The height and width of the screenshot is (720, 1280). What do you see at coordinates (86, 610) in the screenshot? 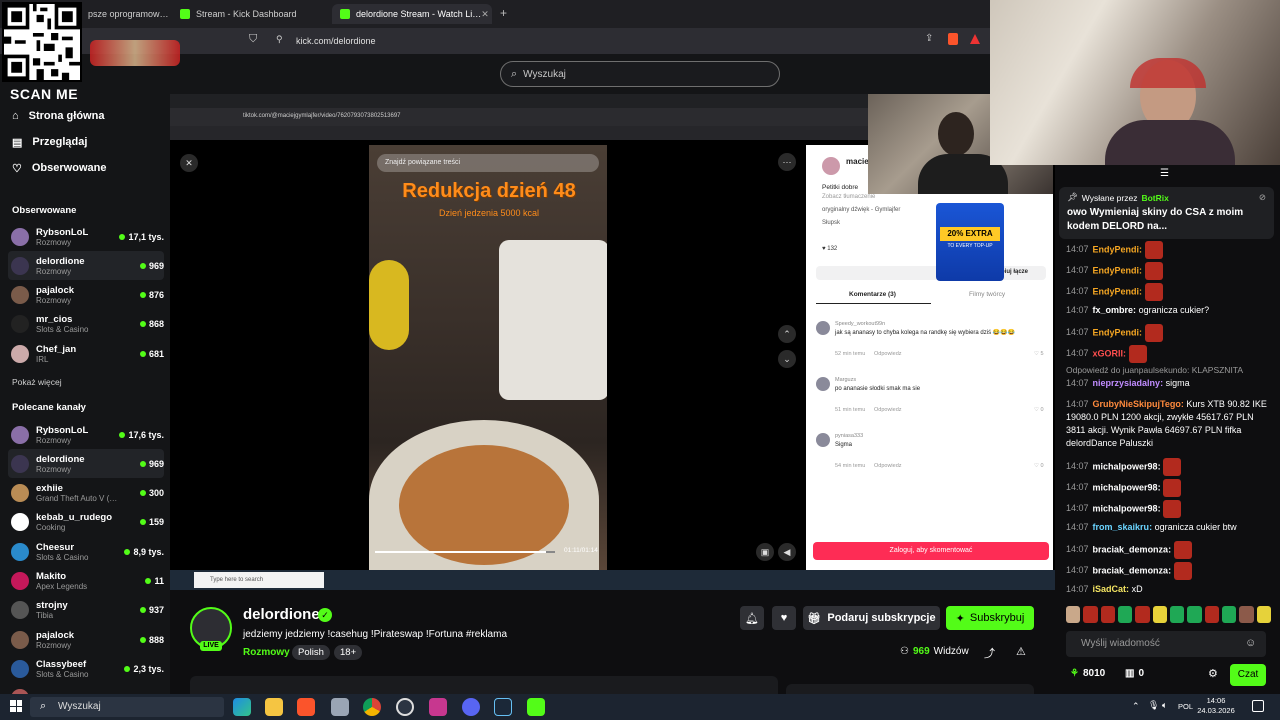
I see `sidebar-channel: strojny Tibia 937` at bounding box center [86, 610].